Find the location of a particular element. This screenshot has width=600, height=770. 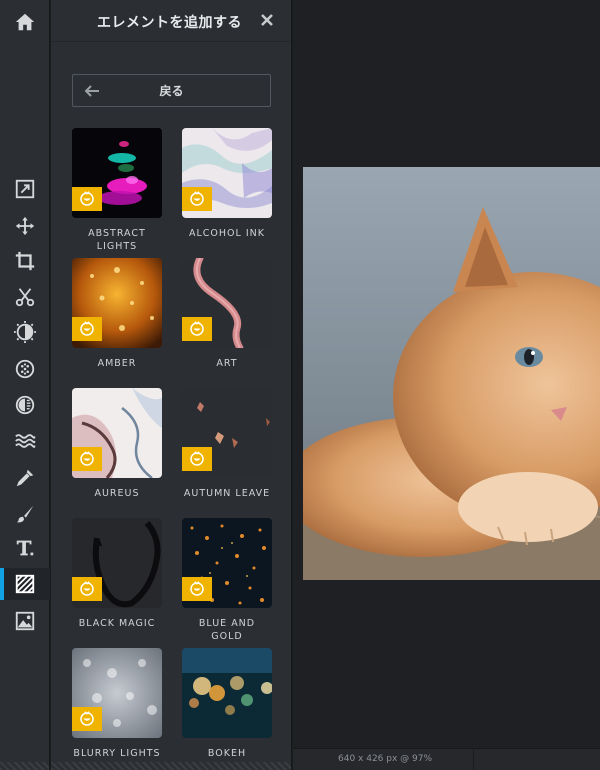

cut-tool is located at coordinates (25, 297).